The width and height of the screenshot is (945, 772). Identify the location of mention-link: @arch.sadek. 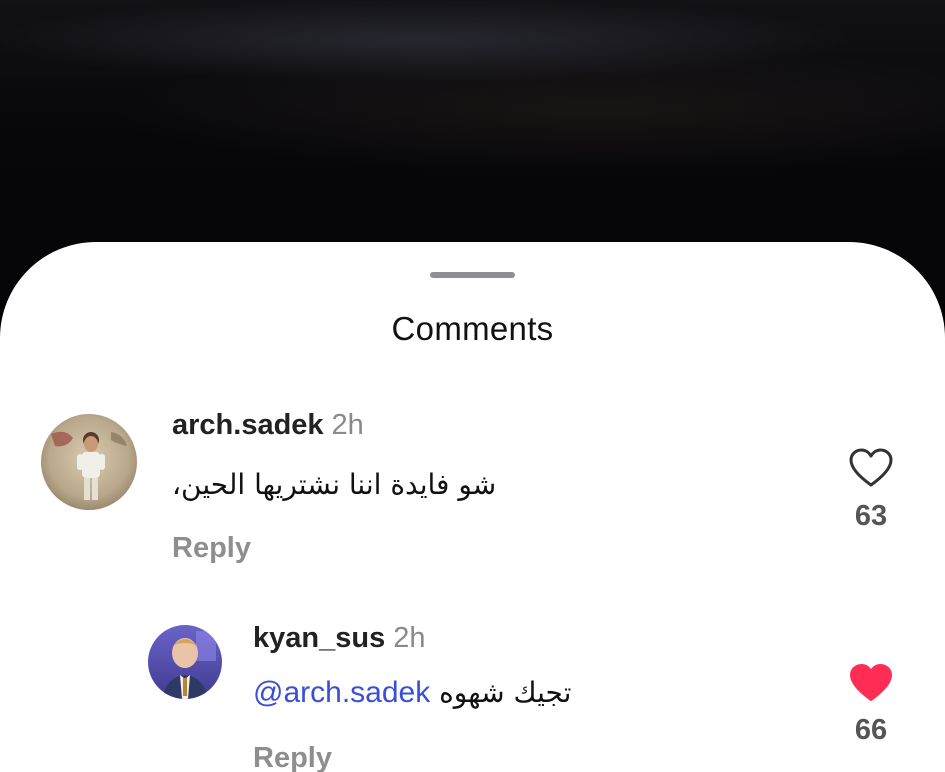
(341, 692).